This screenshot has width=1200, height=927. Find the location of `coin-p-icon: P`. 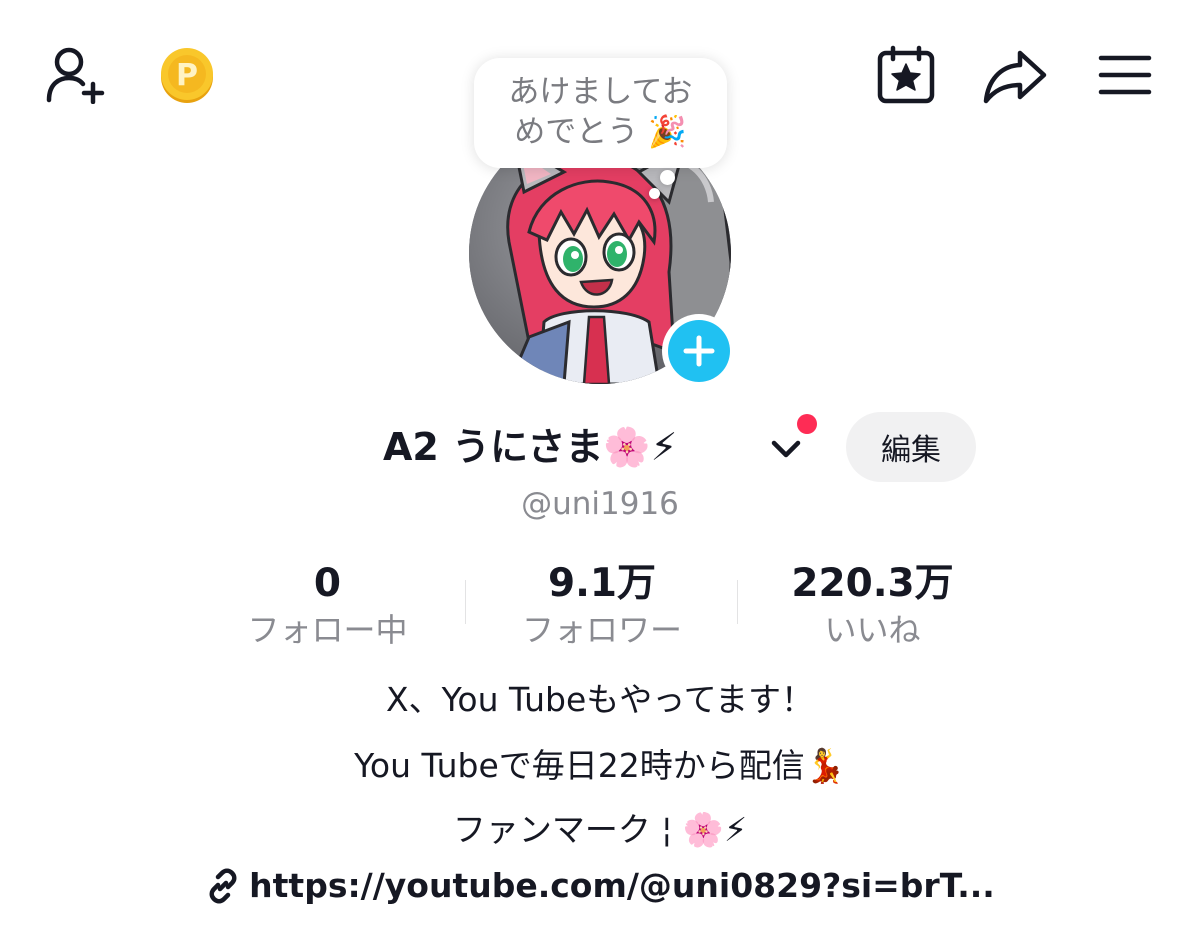

coin-p-icon: P is located at coordinates (187, 75).